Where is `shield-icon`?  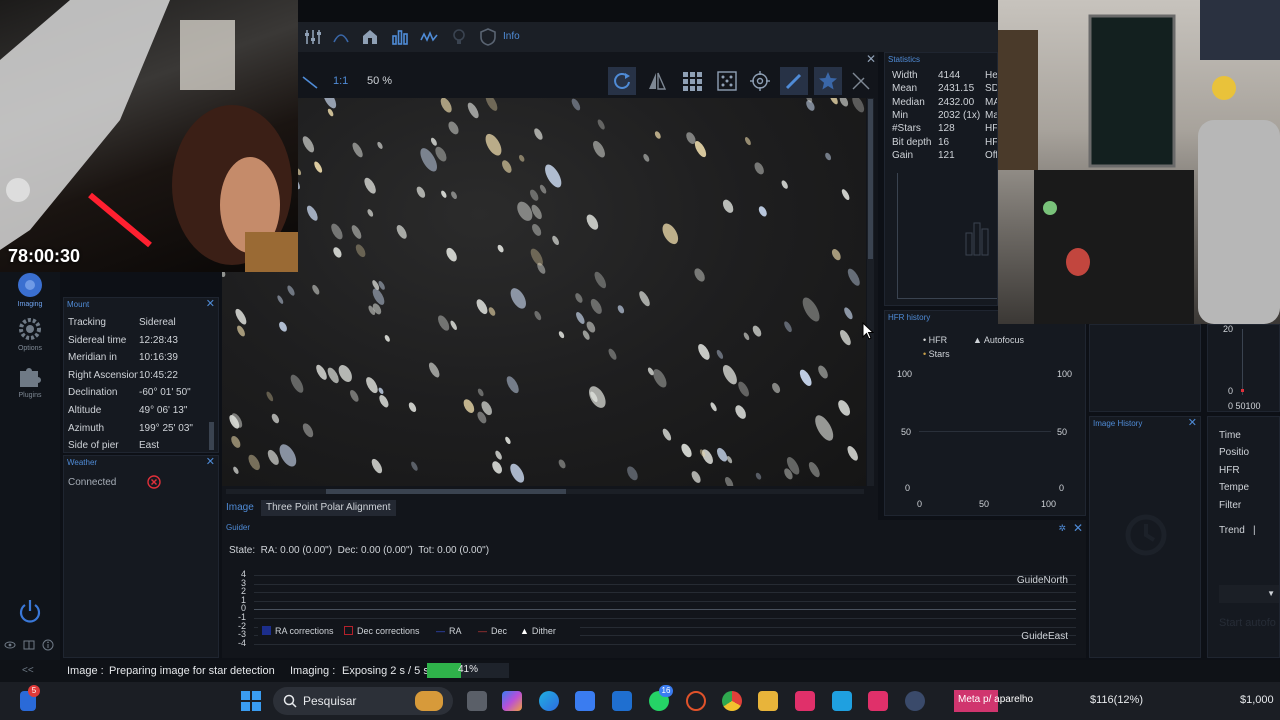
shield-icon is located at coordinates (488, 37).